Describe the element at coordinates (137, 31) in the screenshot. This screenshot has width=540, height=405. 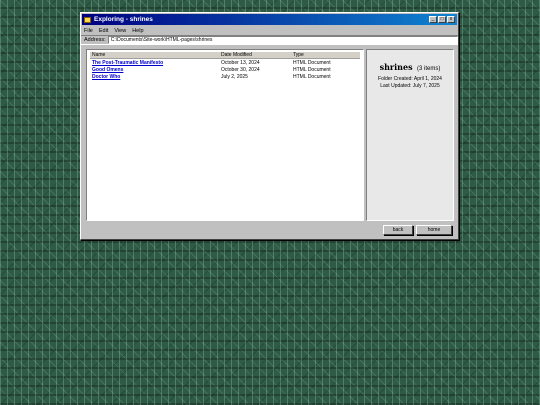
I see `menu-help: Help` at that location.